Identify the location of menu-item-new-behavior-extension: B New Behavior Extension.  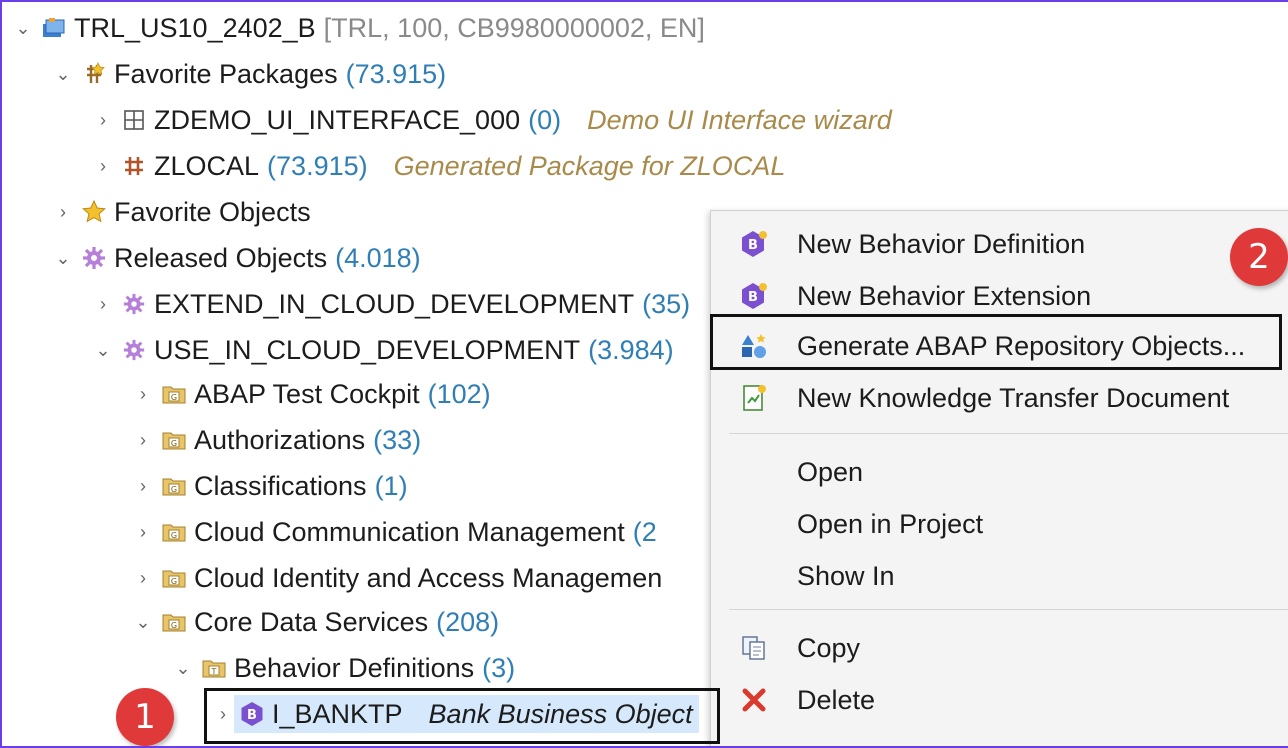
(999, 296).